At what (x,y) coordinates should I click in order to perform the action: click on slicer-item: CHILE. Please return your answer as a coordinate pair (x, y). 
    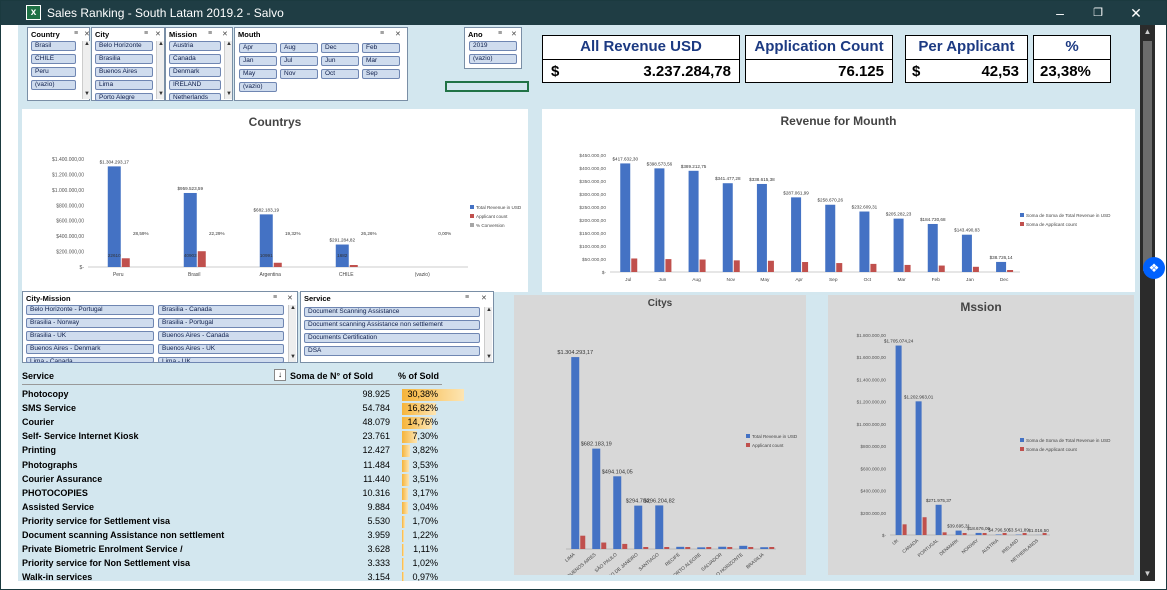
    Looking at the image, I should click on (53, 59).